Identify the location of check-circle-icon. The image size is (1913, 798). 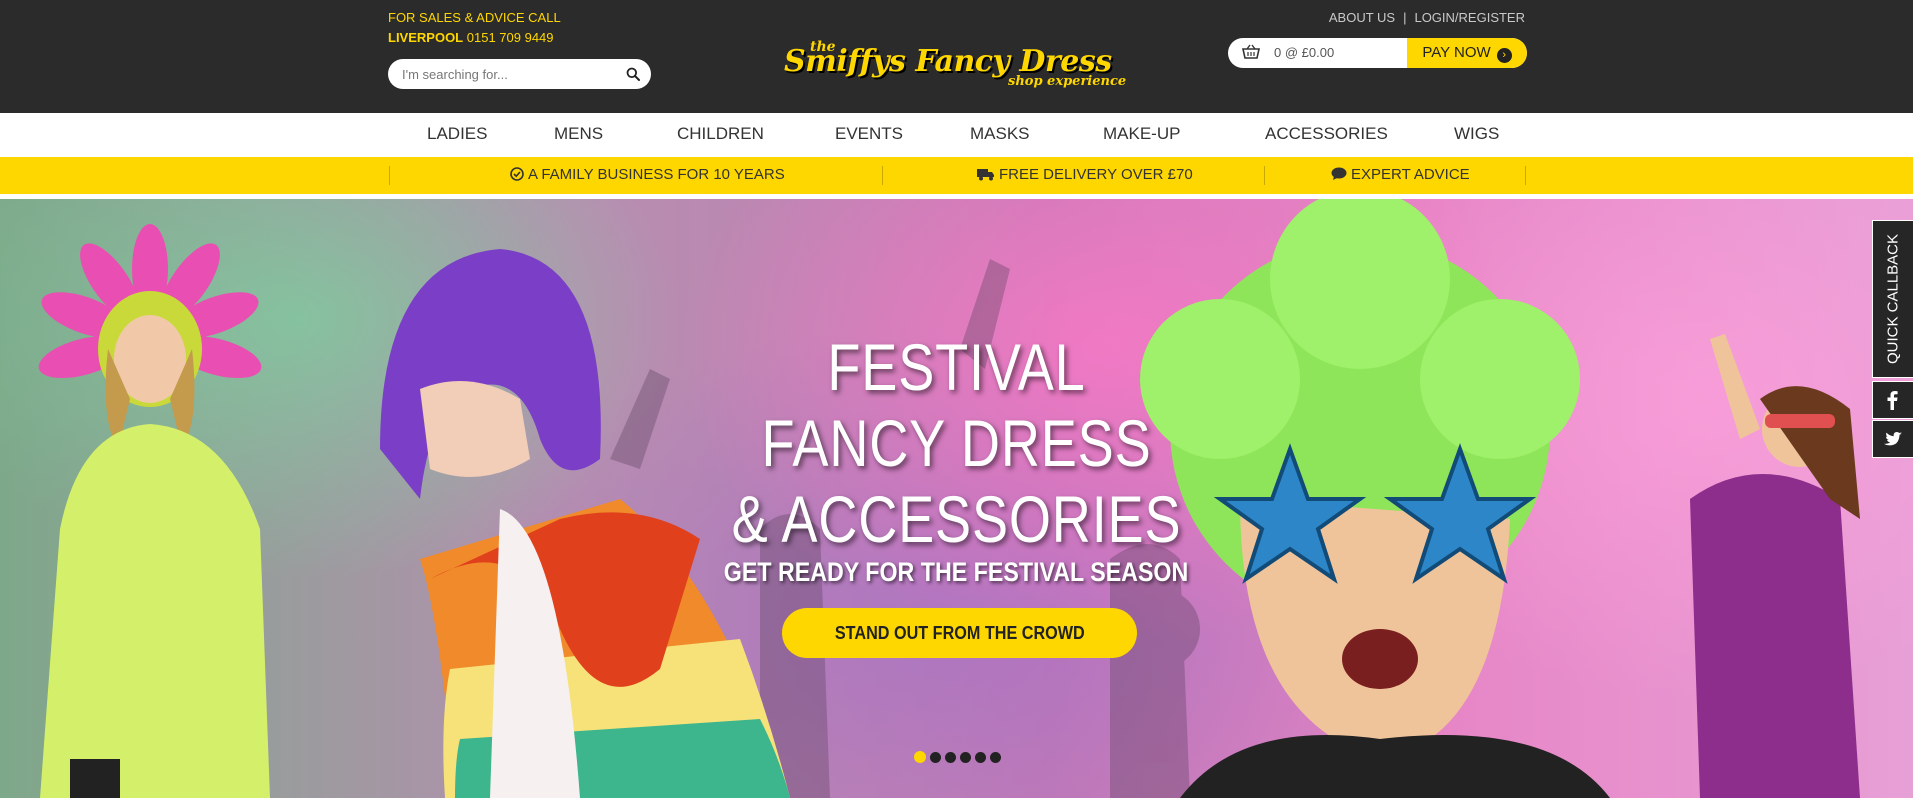
(517, 174).